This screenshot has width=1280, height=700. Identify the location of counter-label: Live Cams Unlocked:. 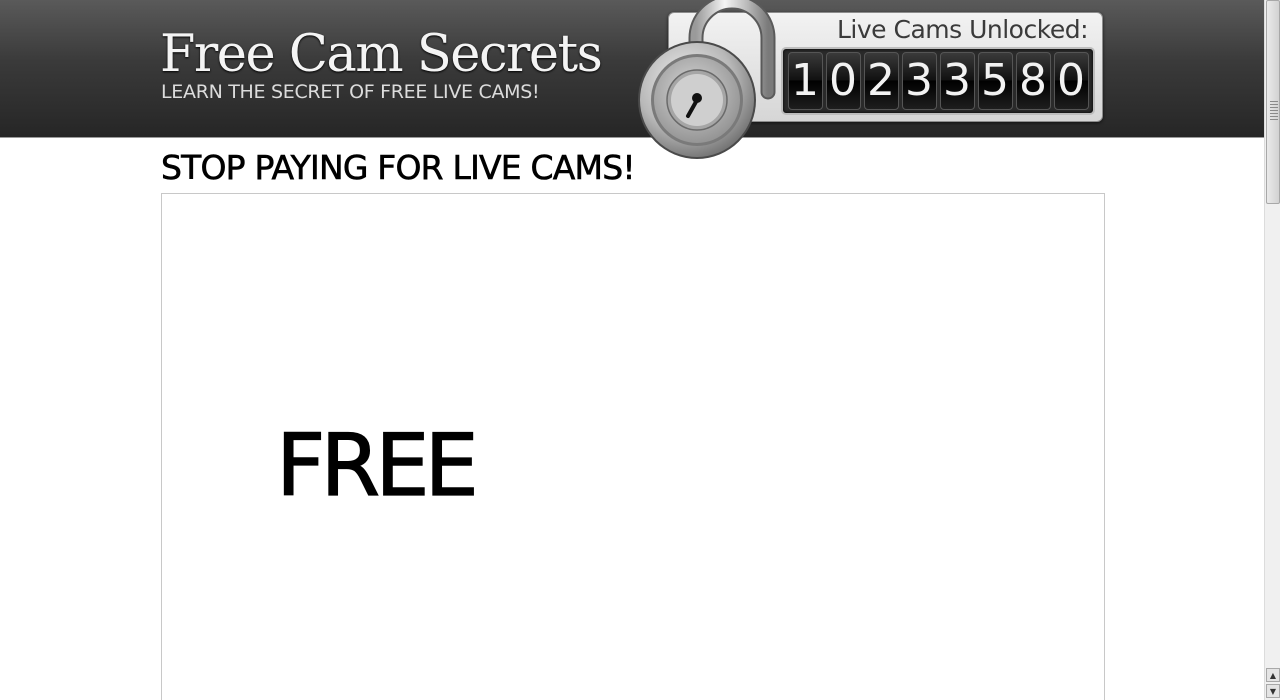
(963, 29).